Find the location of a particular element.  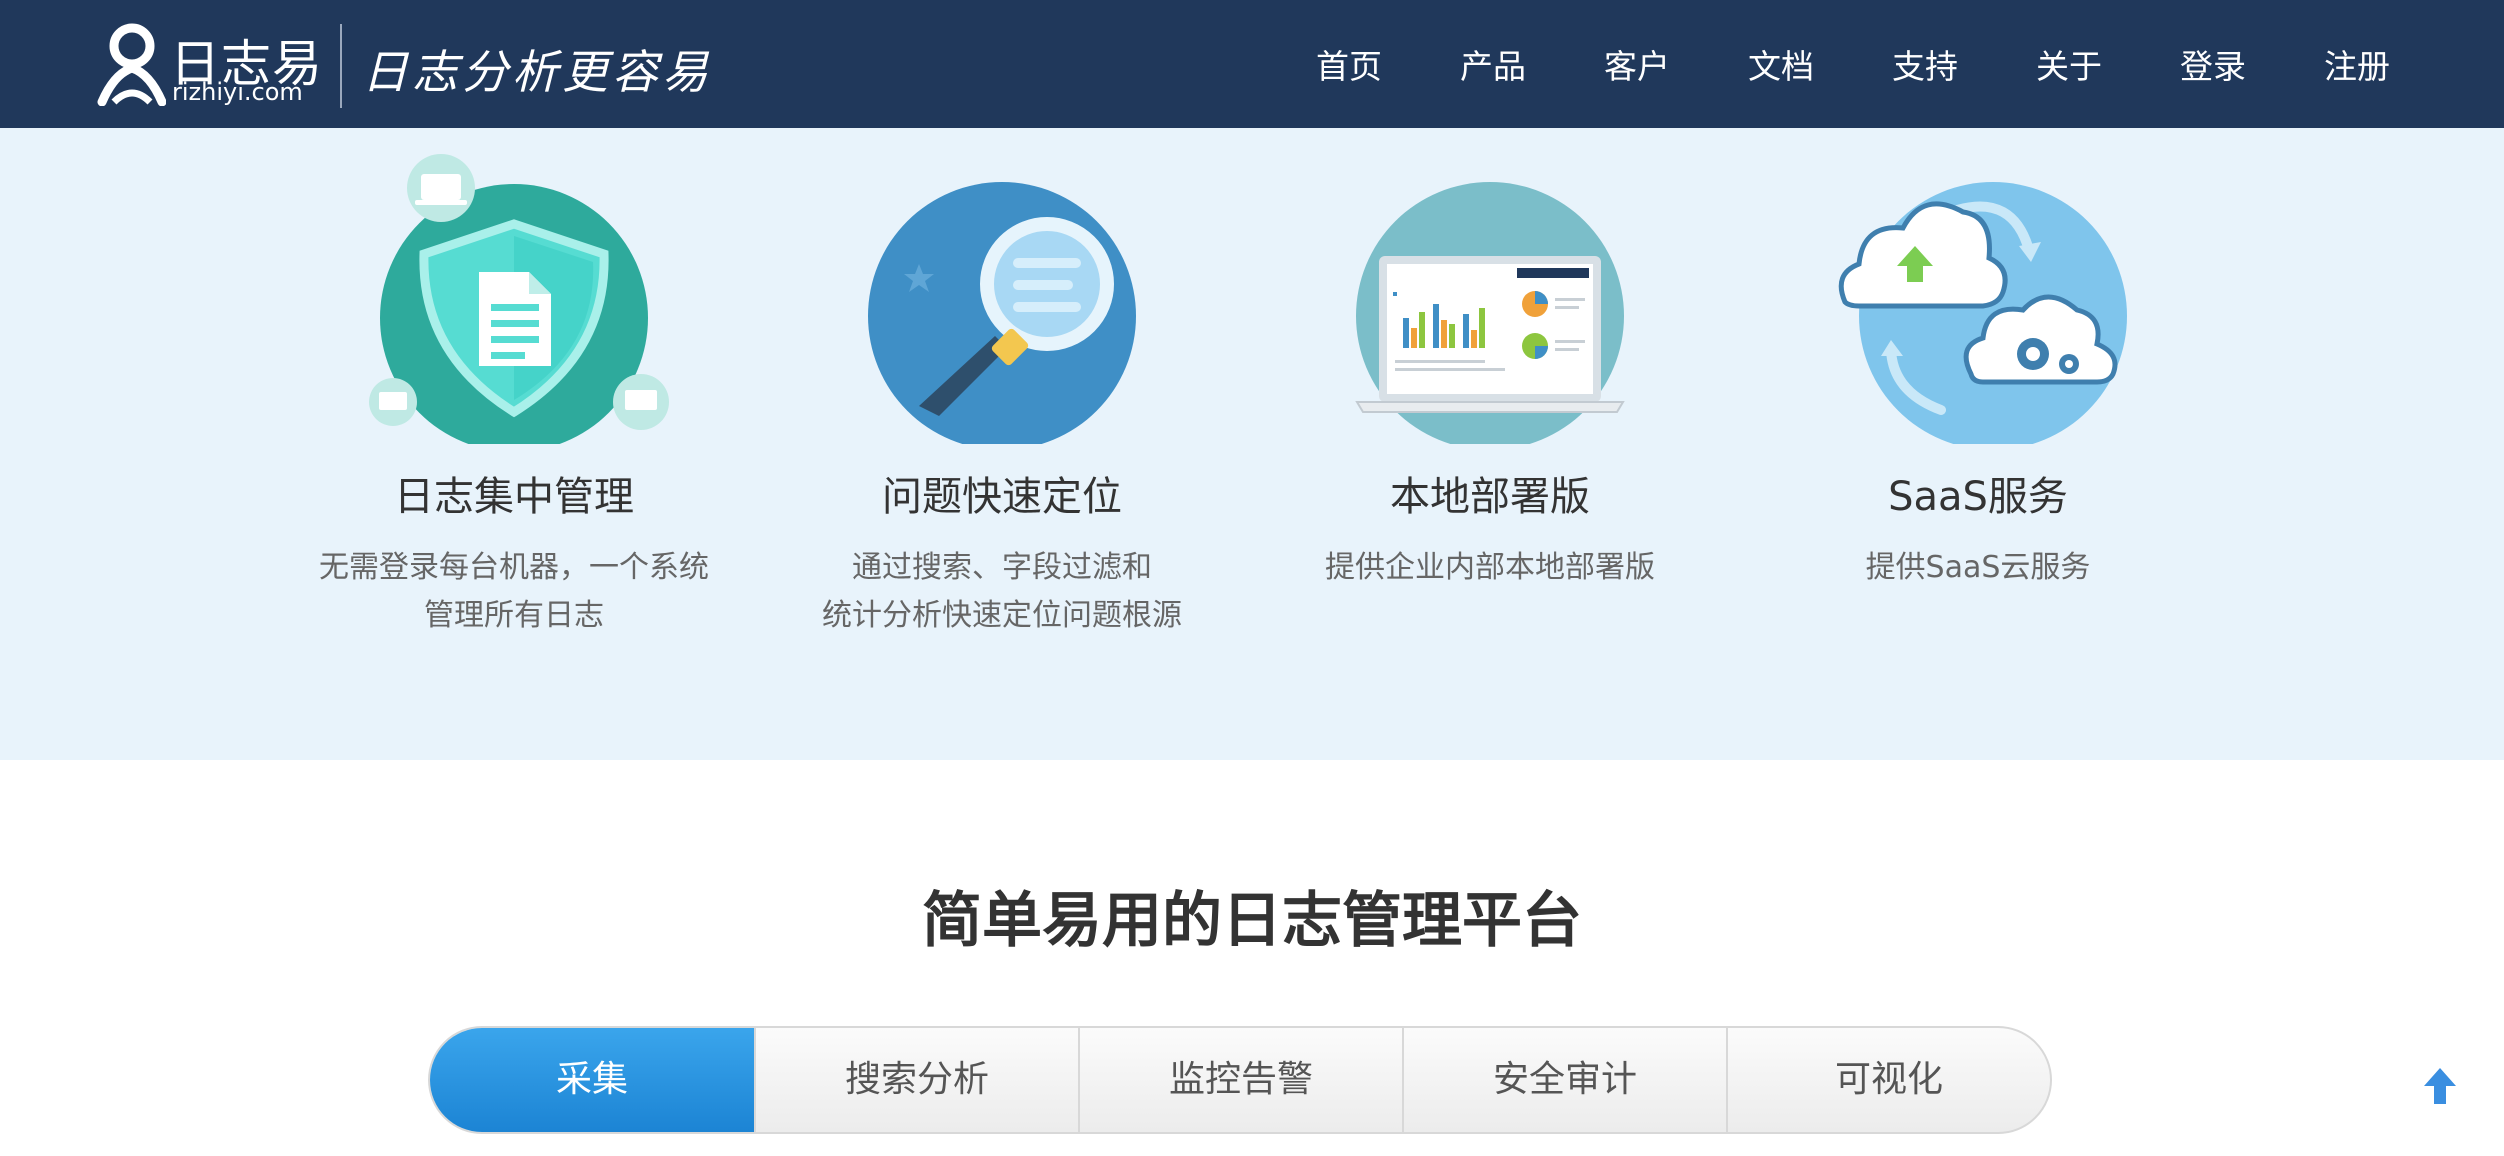

feature-on-premise: 本地部署版 提供企业内部本地部署版 is located at coordinates (1490, 444).